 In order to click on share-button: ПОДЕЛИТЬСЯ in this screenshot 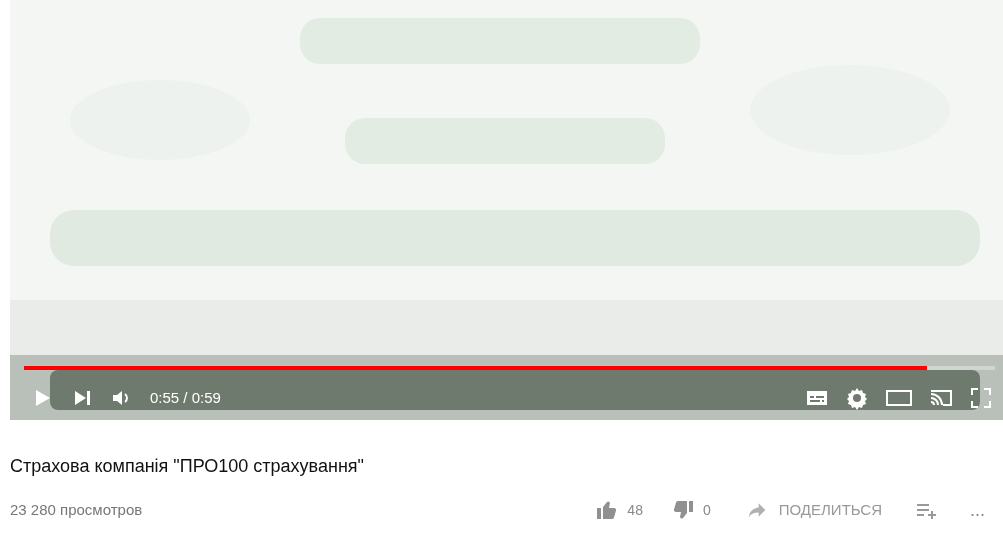, I will do `click(814, 510)`.